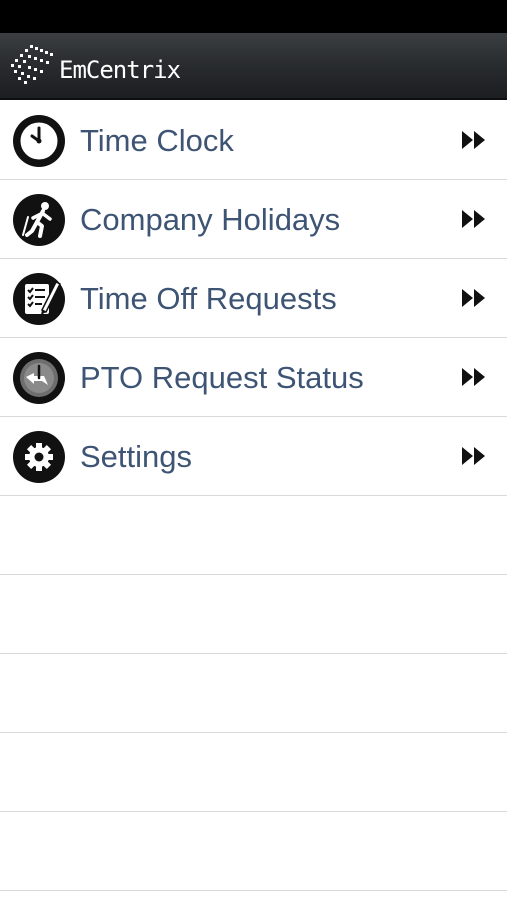 Image resolution: width=507 pixels, height=900 pixels. I want to click on person-walking-icon, so click(39, 220).